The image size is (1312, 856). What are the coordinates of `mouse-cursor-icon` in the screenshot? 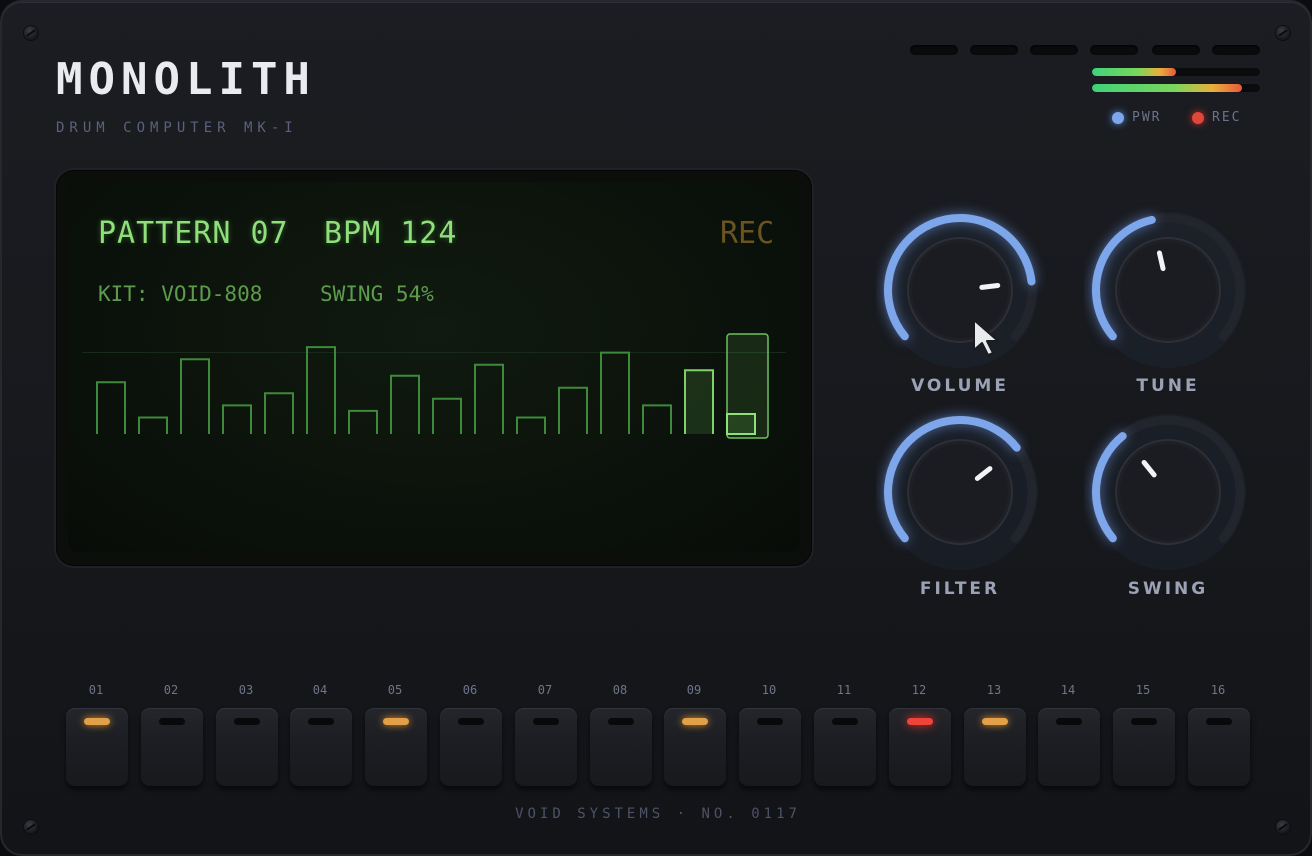 It's located at (986, 337).